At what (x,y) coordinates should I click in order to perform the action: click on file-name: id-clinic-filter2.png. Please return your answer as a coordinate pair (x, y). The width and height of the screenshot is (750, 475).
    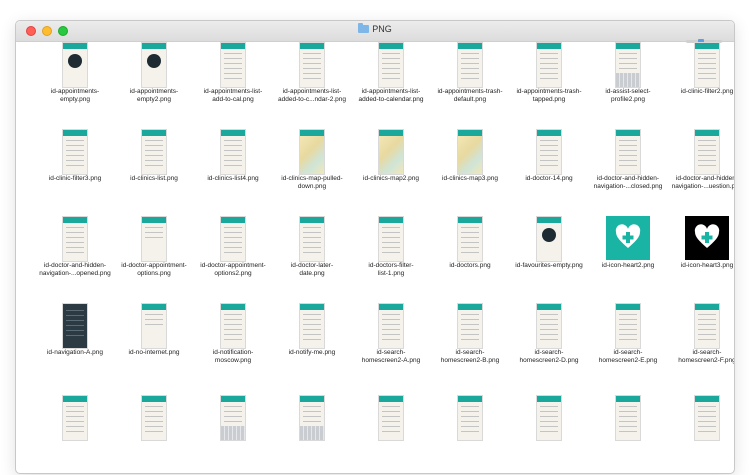
    Looking at the image, I should click on (696, 92).